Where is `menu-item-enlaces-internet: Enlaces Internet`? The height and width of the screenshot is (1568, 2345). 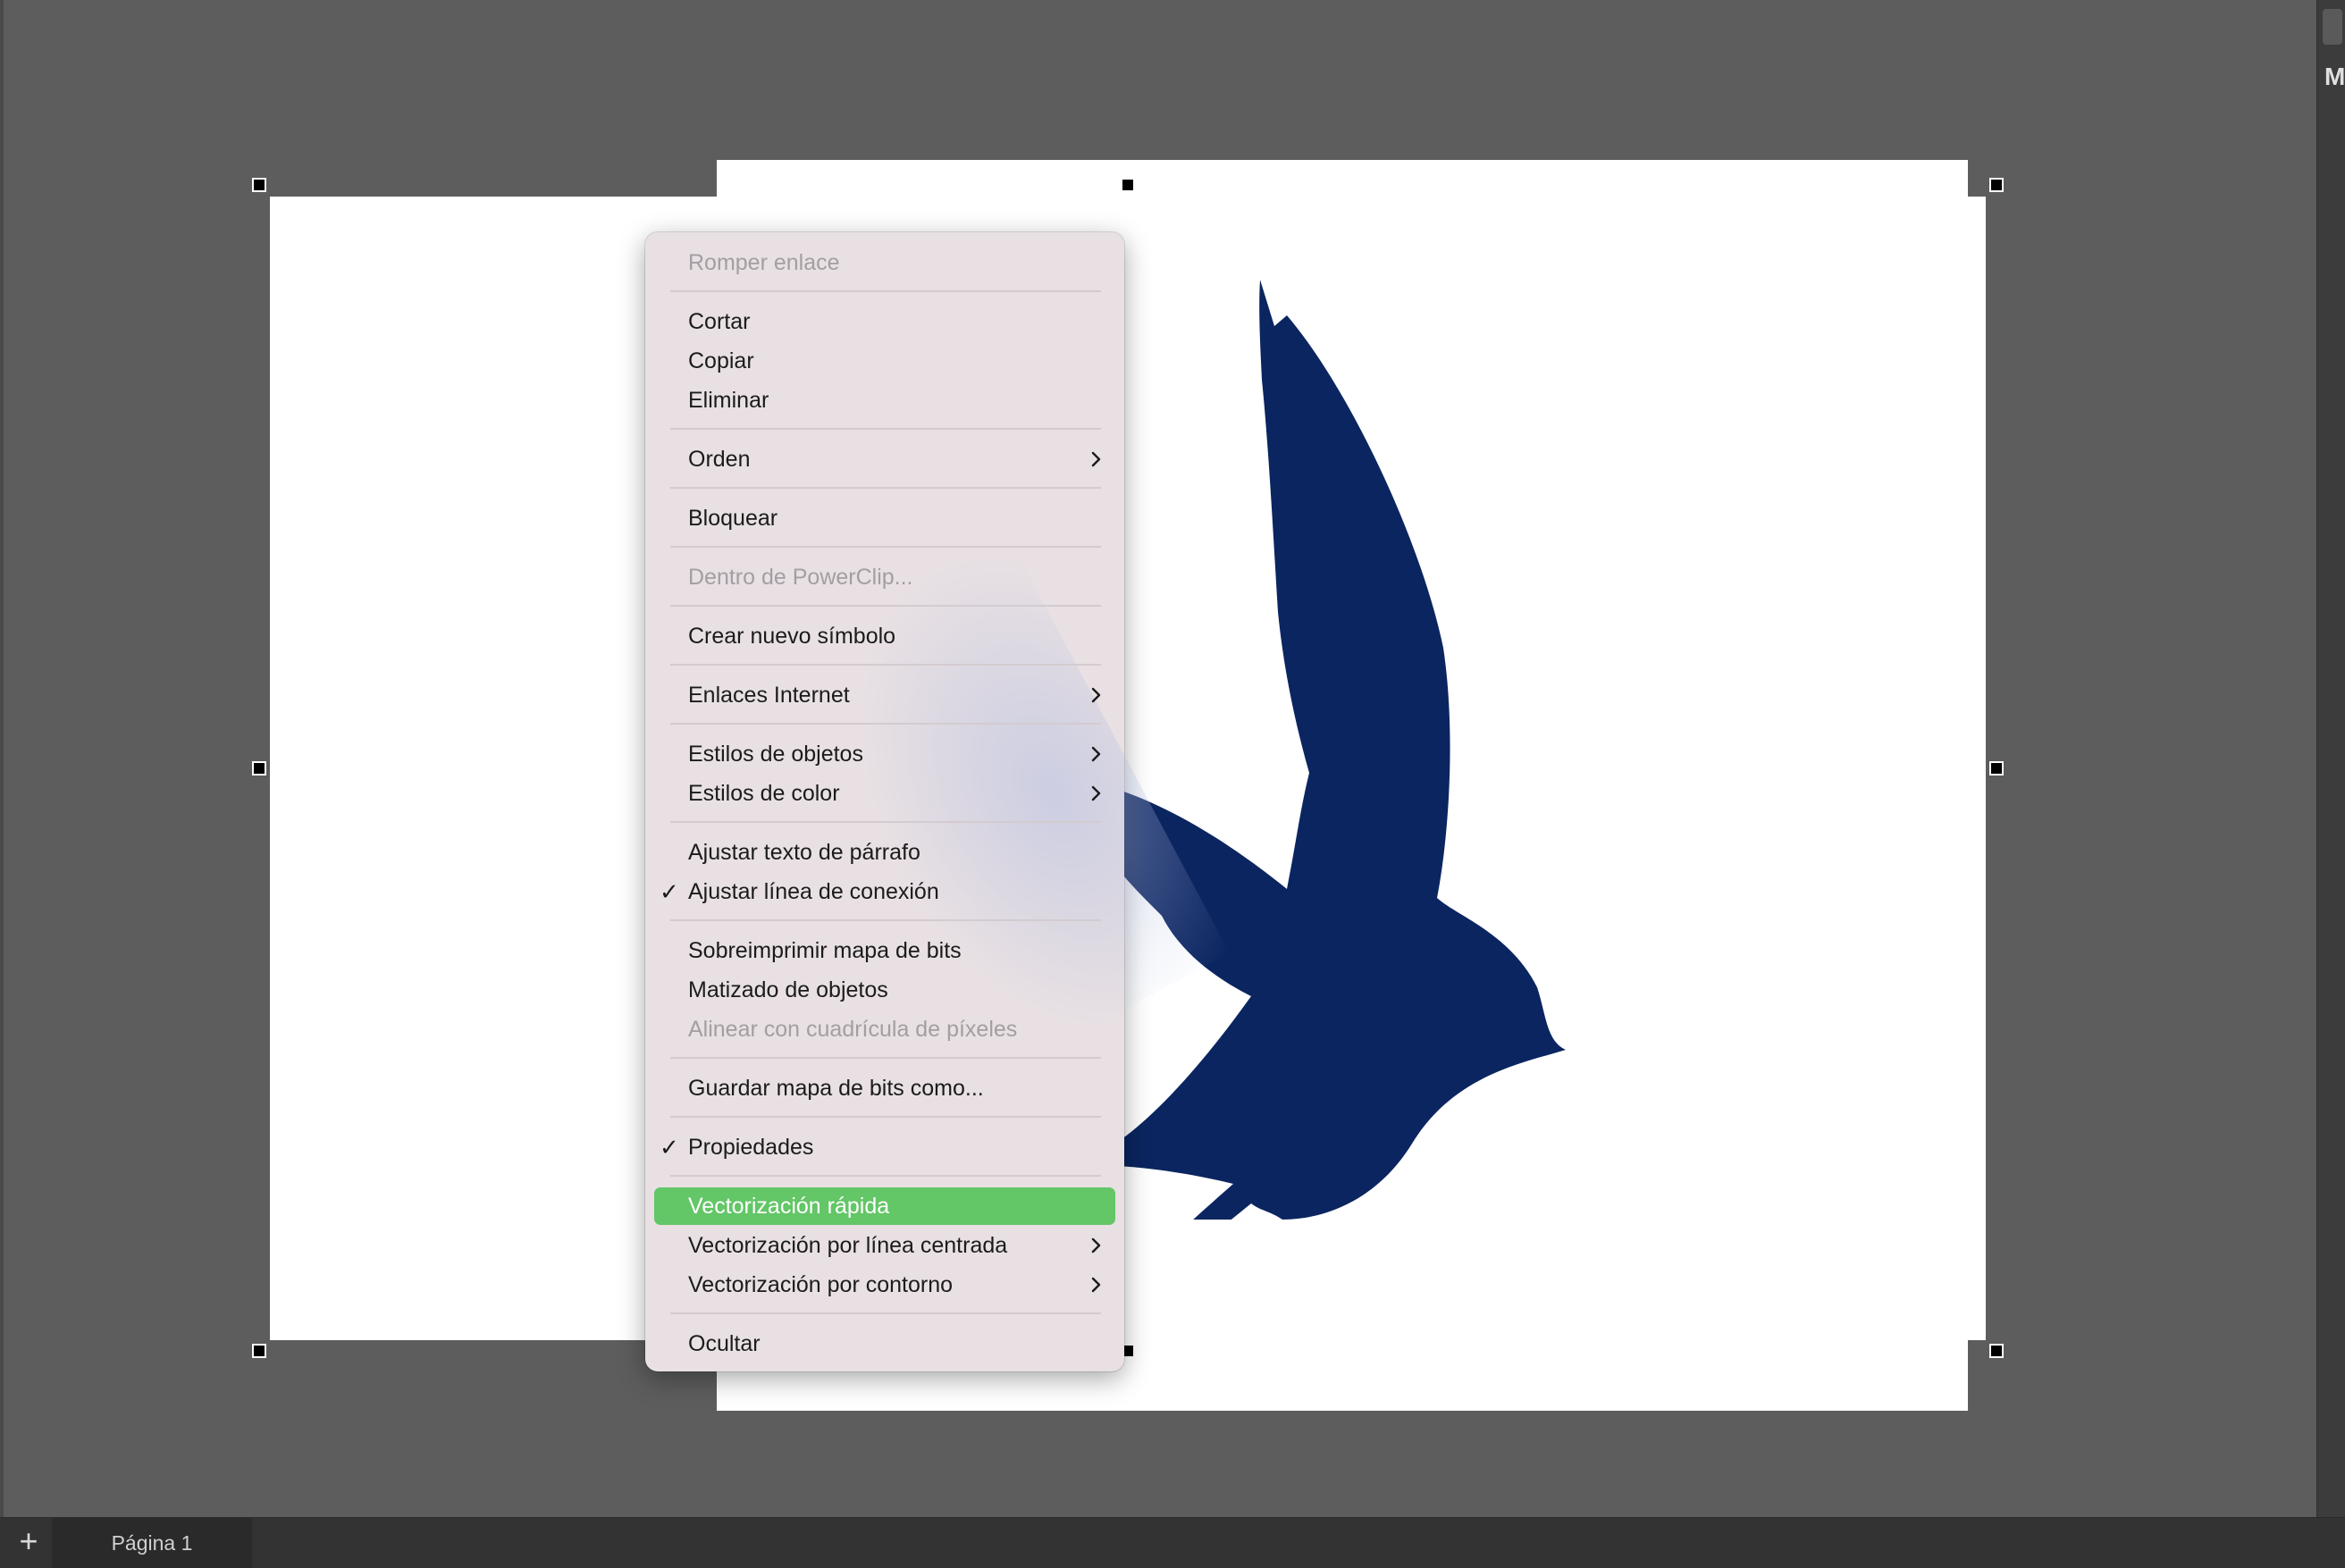
menu-item-enlaces-internet: Enlaces Internet is located at coordinates (884, 695).